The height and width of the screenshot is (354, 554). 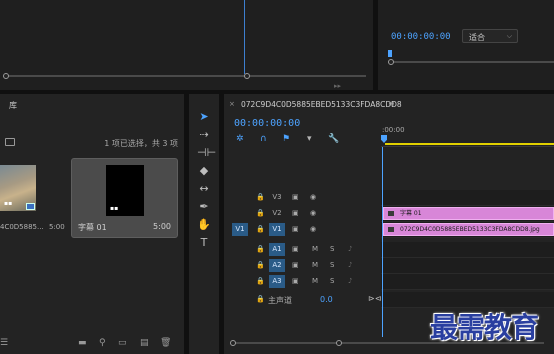 What do you see at coordinates (30, 206) in the screenshot?
I see `sequence-badge-icon` at bounding box center [30, 206].